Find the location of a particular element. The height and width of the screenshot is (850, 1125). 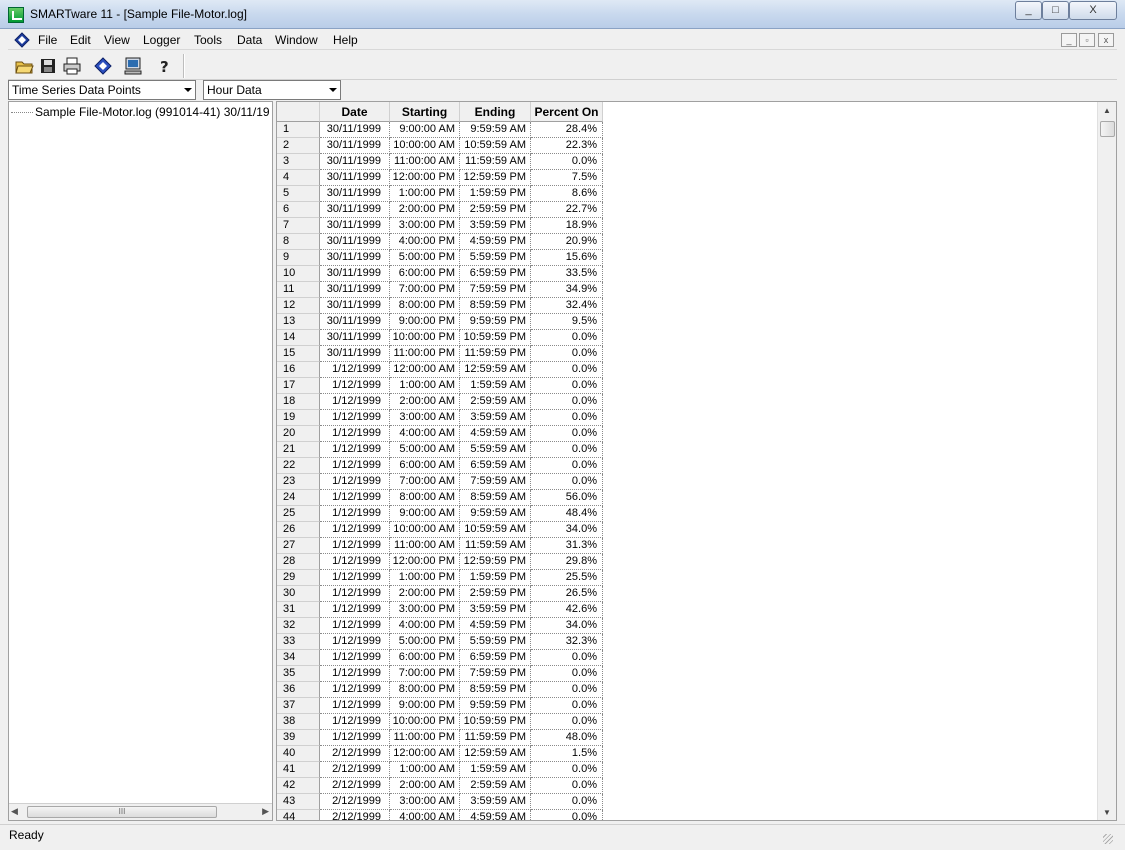

menu-tools: Tools is located at coordinates (208, 40).